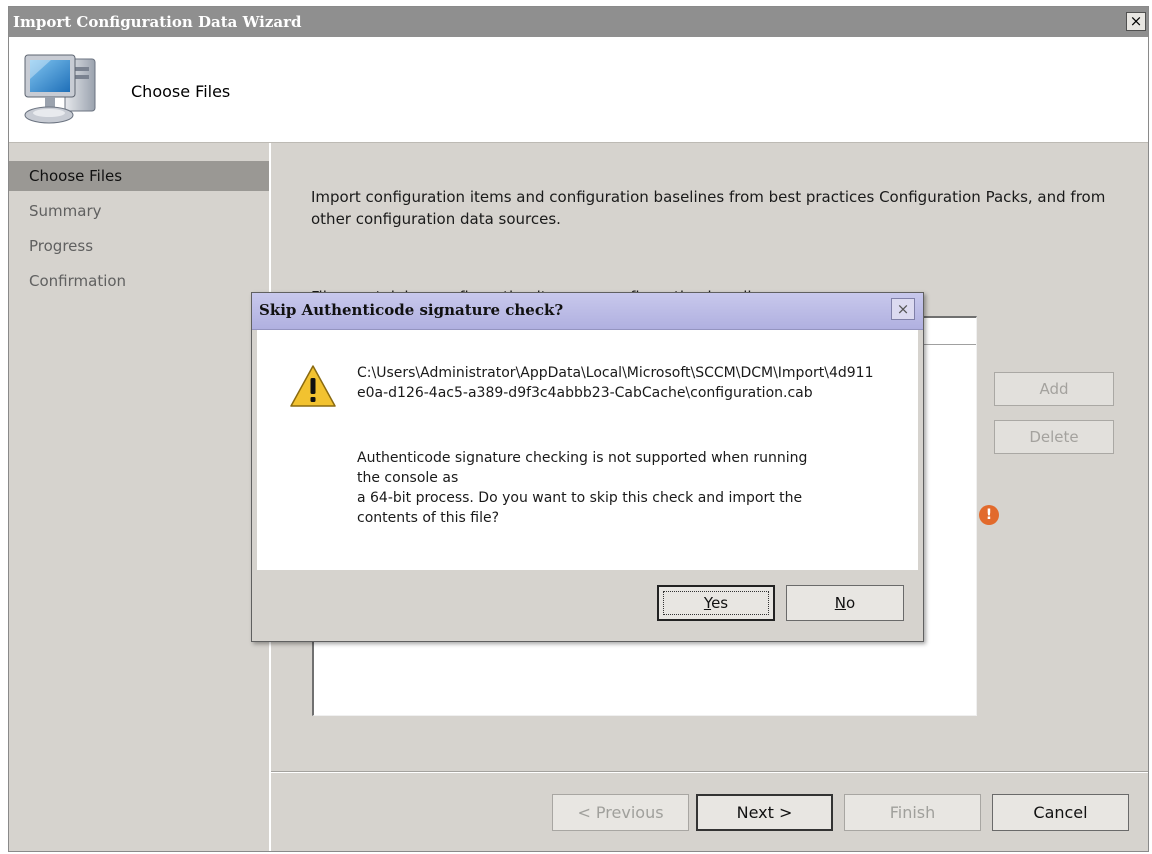  What do you see at coordinates (139, 176) in the screenshot?
I see `step-choose-files: Choose Files` at bounding box center [139, 176].